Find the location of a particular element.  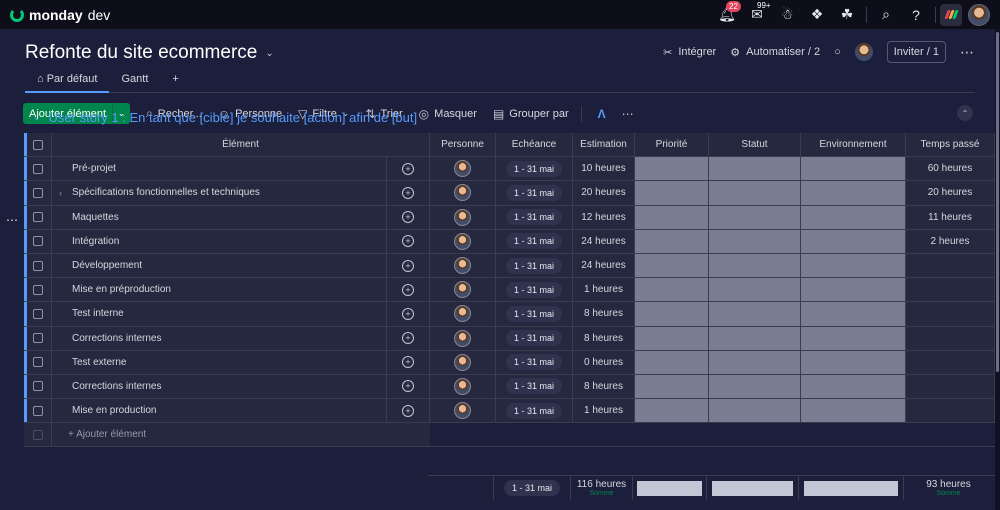

item-name-cell: Mise en production is located at coordinates (219, 411).